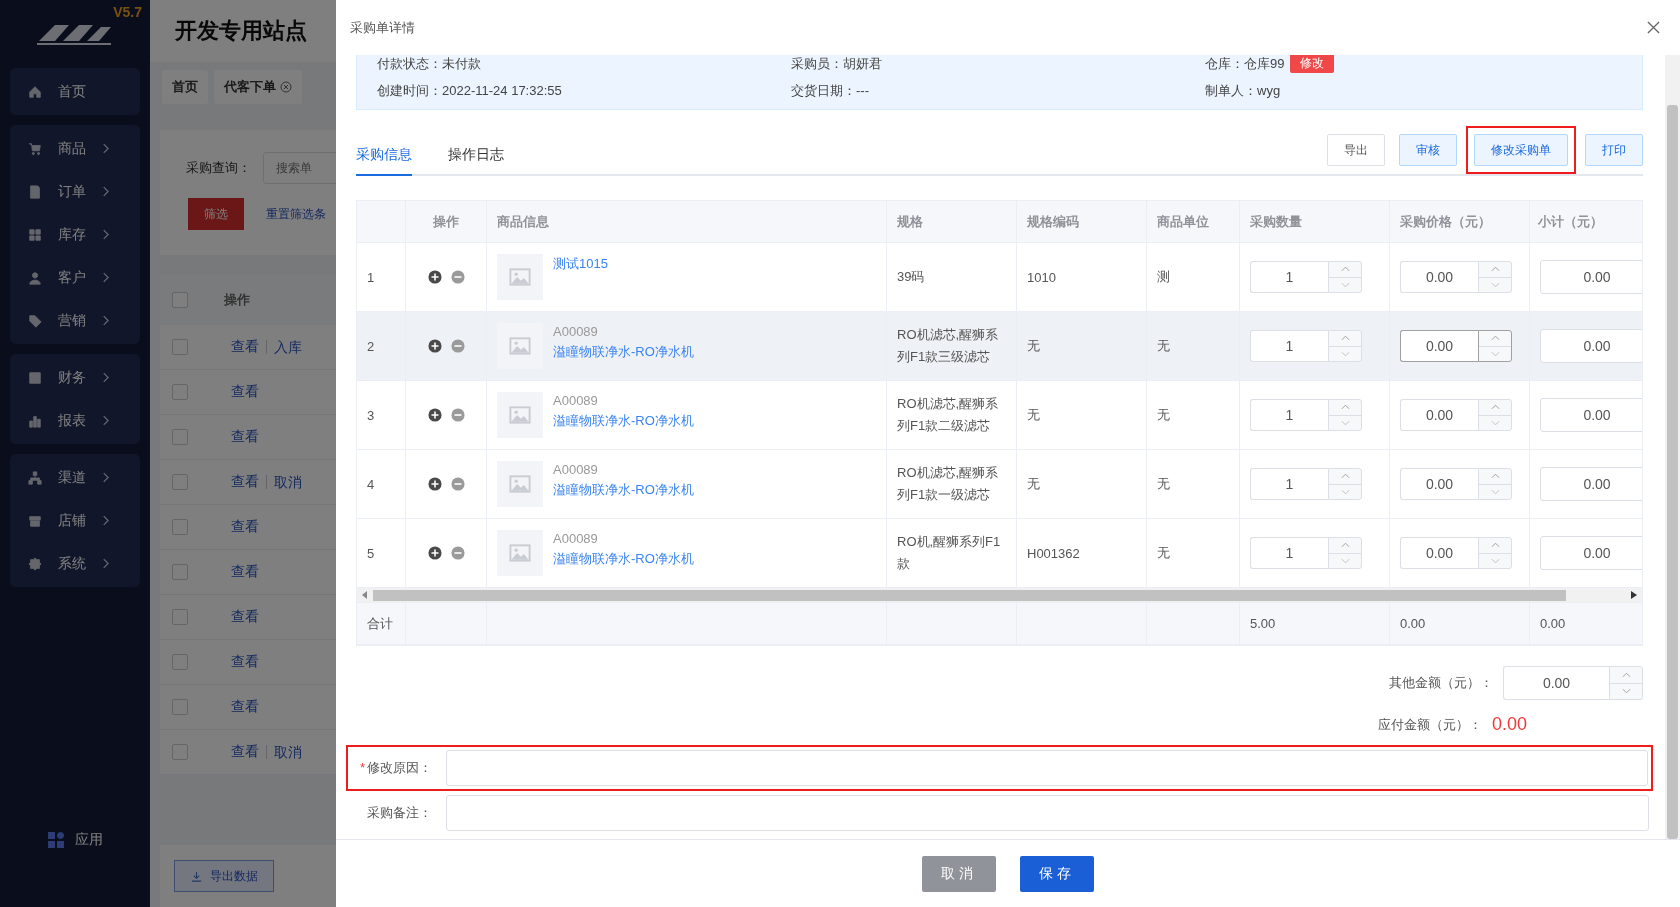  What do you see at coordinates (1345, 407) in the screenshot?
I see `chevron-up-icon` at bounding box center [1345, 407].